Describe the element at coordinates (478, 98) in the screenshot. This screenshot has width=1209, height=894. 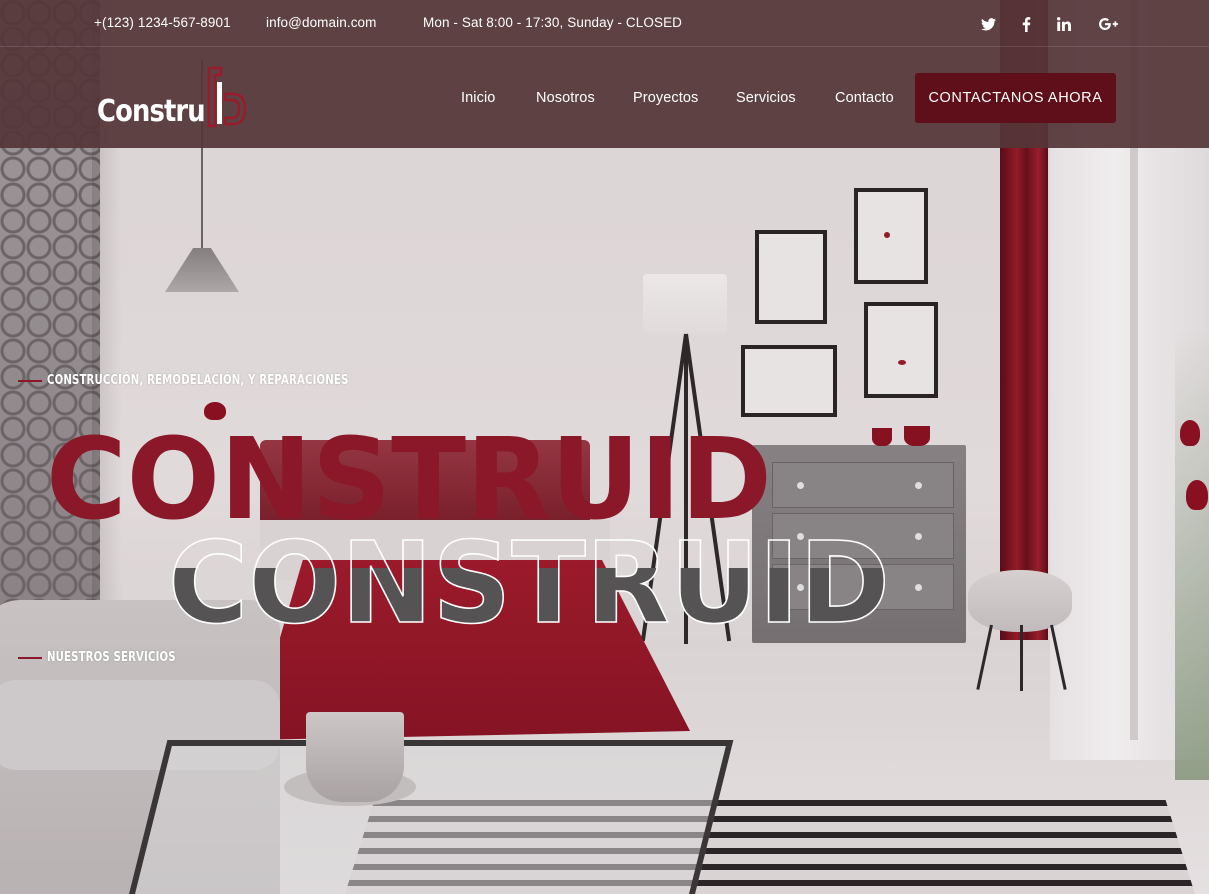
I see `nav-item-inicio: Inicio` at that location.